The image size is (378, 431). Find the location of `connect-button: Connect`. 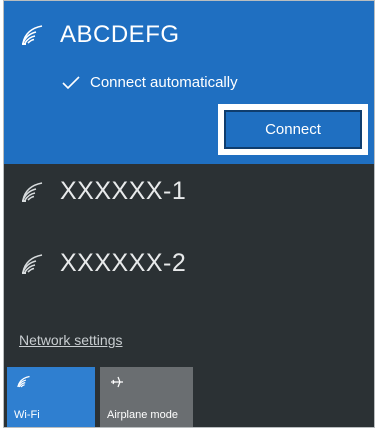

connect-button: Connect is located at coordinates (293, 129).